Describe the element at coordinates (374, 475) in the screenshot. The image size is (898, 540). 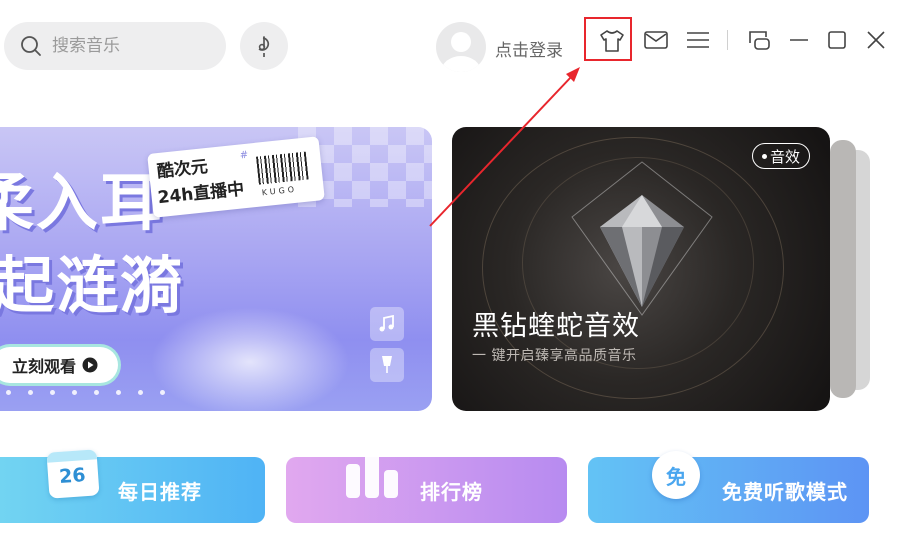
I see `ranking-bars-icon` at that location.